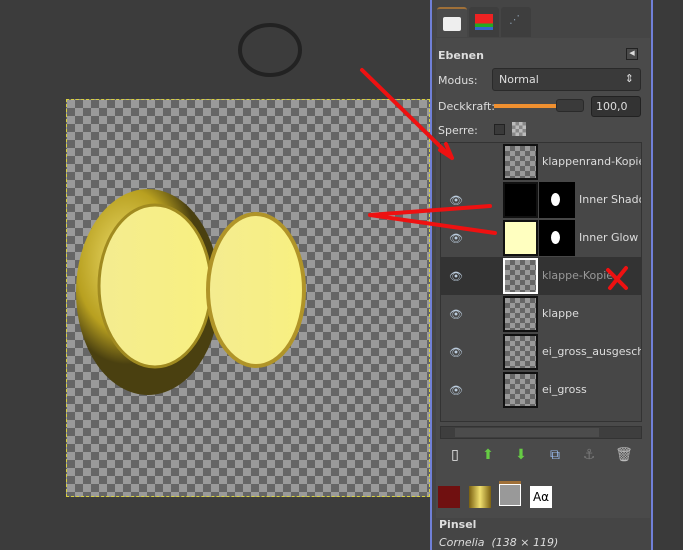 Image resolution: width=683 pixels, height=550 pixels. What do you see at coordinates (488, 455) in the screenshot?
I see `raise-layer-button: ⬆` at bounding box center [488, 455].